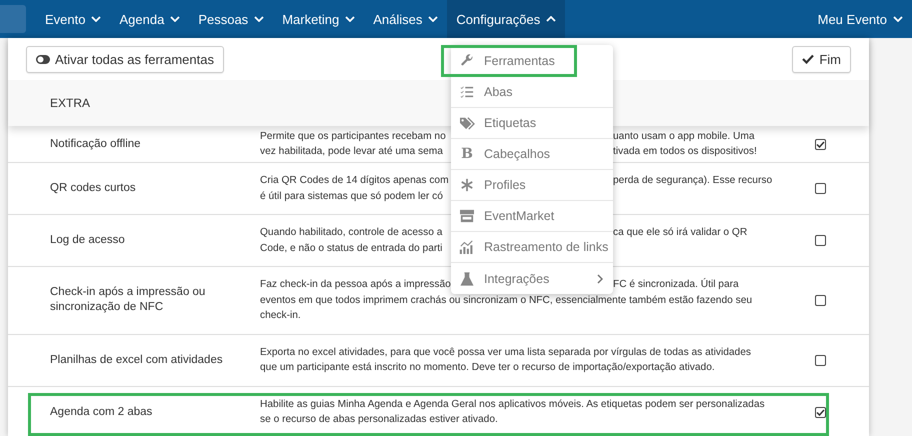 This screenshot has height=436, width=912. Describe the element at coordinates (532, 92) in the screenshot. I see `menu-item: Abas` at that location.